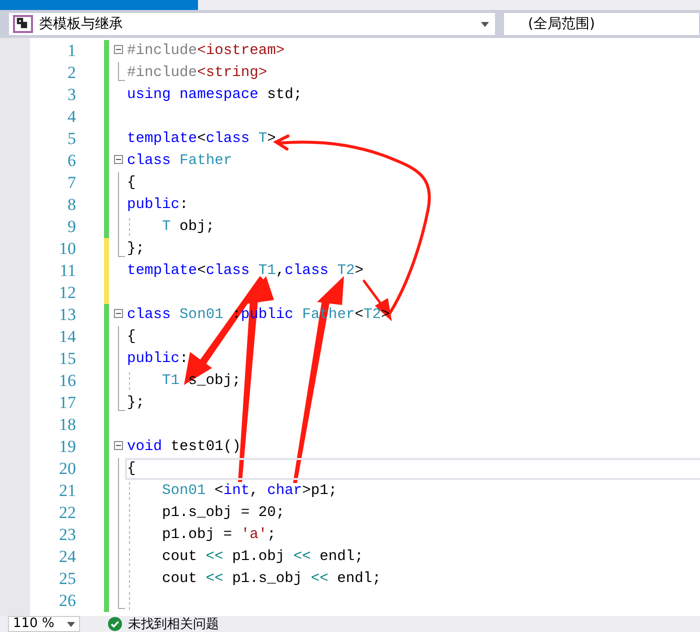 The width and height of the screenshot is (700, 632). I want to click on line-number: 25, so click(67, 579).